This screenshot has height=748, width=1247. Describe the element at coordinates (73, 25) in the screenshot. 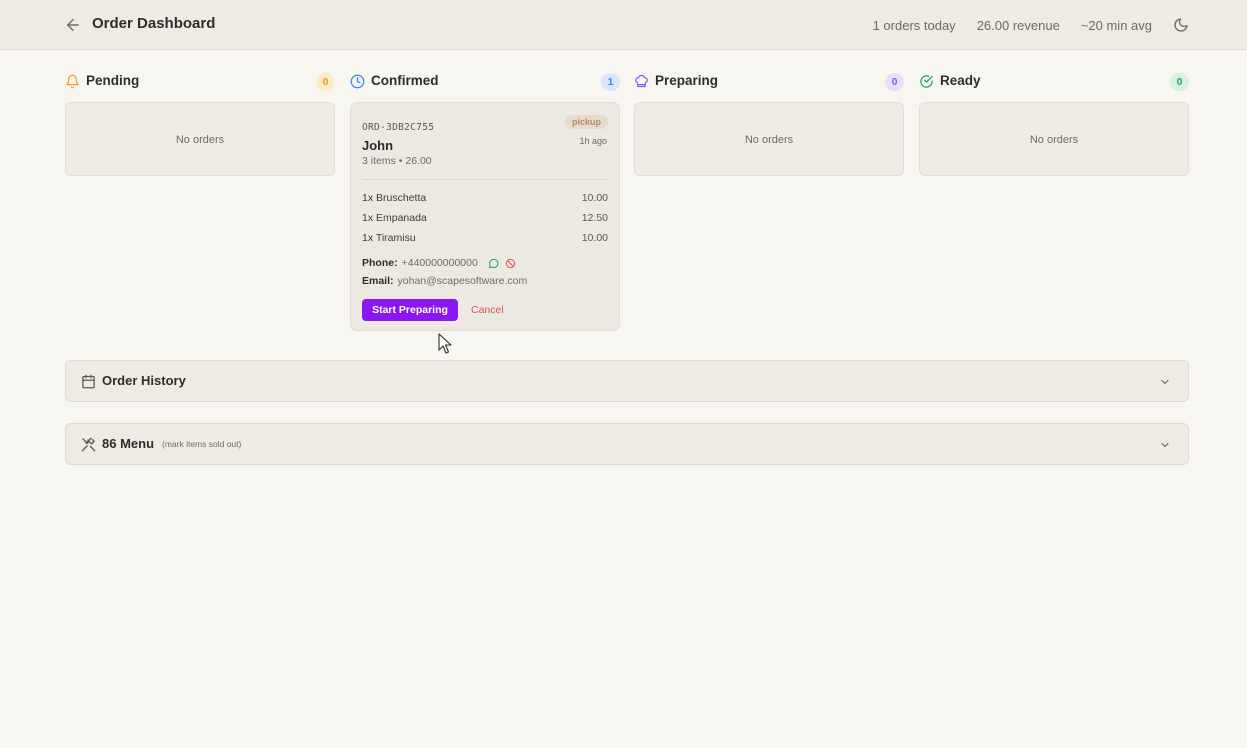

I see `arrow-left-icon` at that location.